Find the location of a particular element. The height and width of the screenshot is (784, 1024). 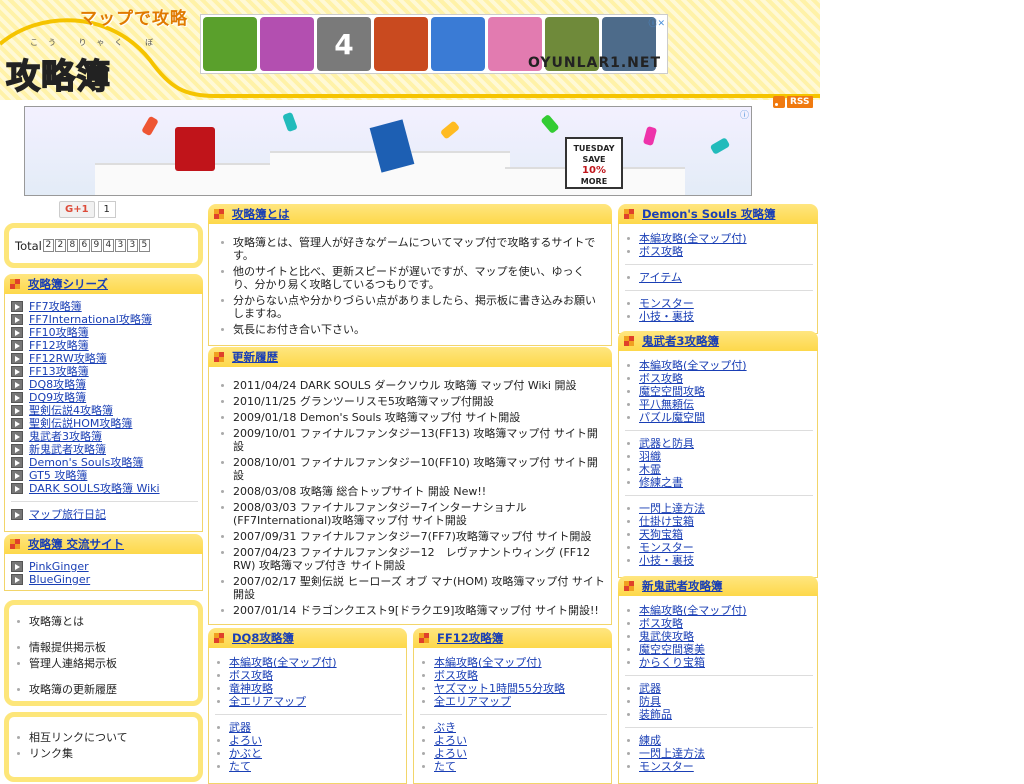

oni3-link: 一閃上達方法 is located at coordinates (719, 508).